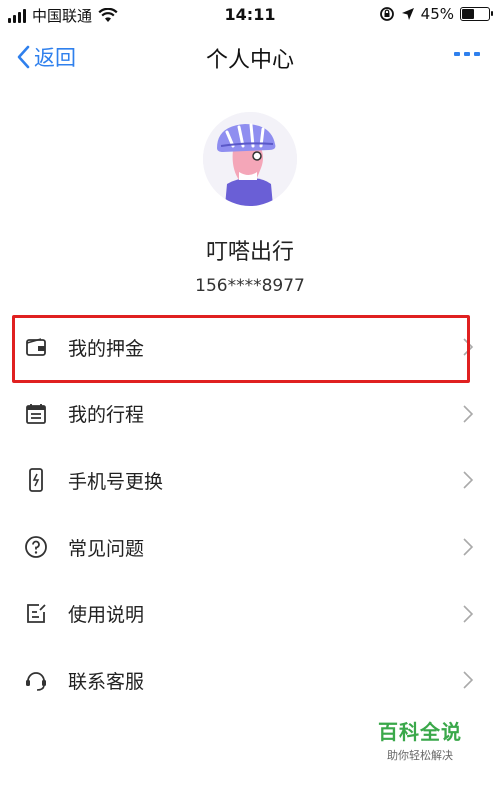 The image size is (500, 790). I want to click on headset-icon, so click(36, 680).